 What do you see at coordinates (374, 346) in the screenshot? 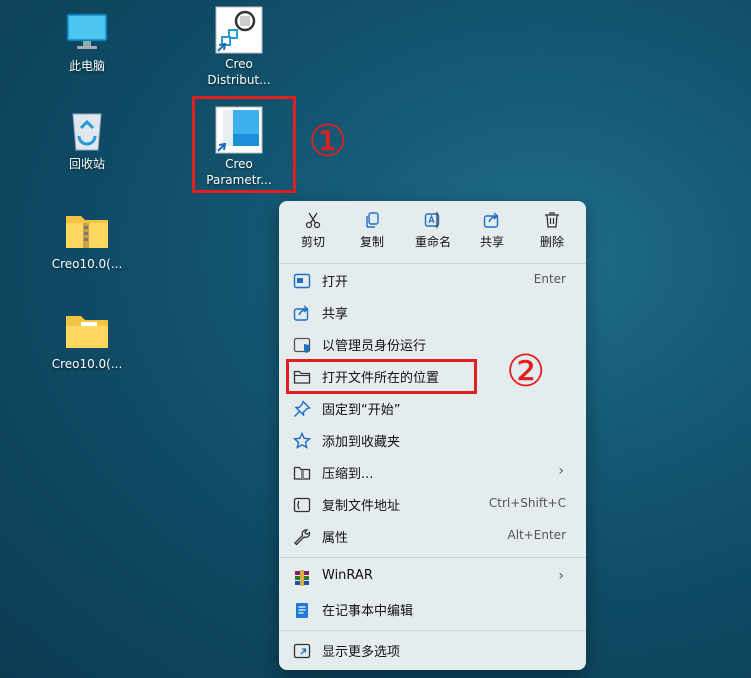
I see `menu-item-label: 以管理员身份运行` at bounding box center [374, 346].